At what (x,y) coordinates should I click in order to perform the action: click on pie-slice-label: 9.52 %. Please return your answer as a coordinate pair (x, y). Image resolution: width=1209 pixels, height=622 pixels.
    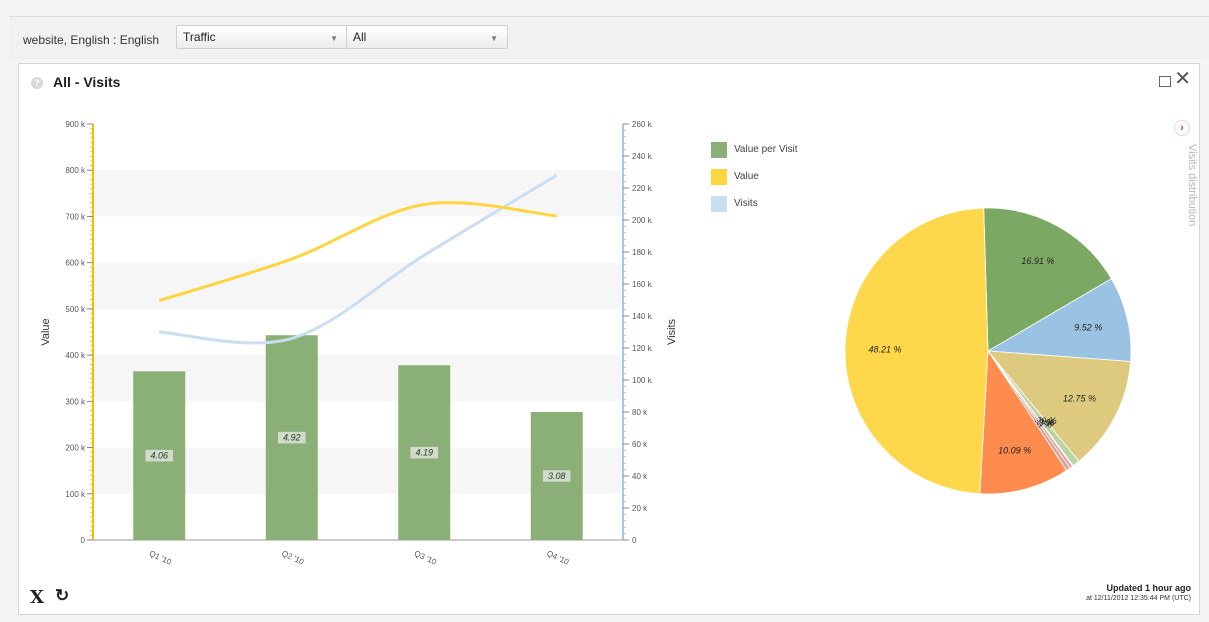
    Looking at the image, I should click on (1088, 328).